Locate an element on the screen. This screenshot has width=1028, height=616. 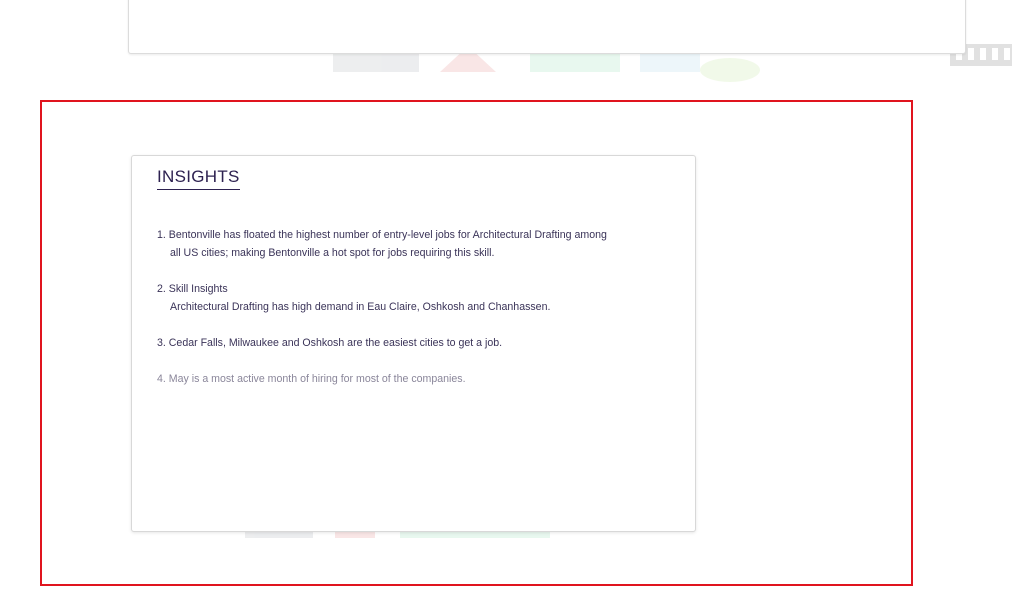
insight-text: 2. Skill Insights is located at coordinates (192, 289).